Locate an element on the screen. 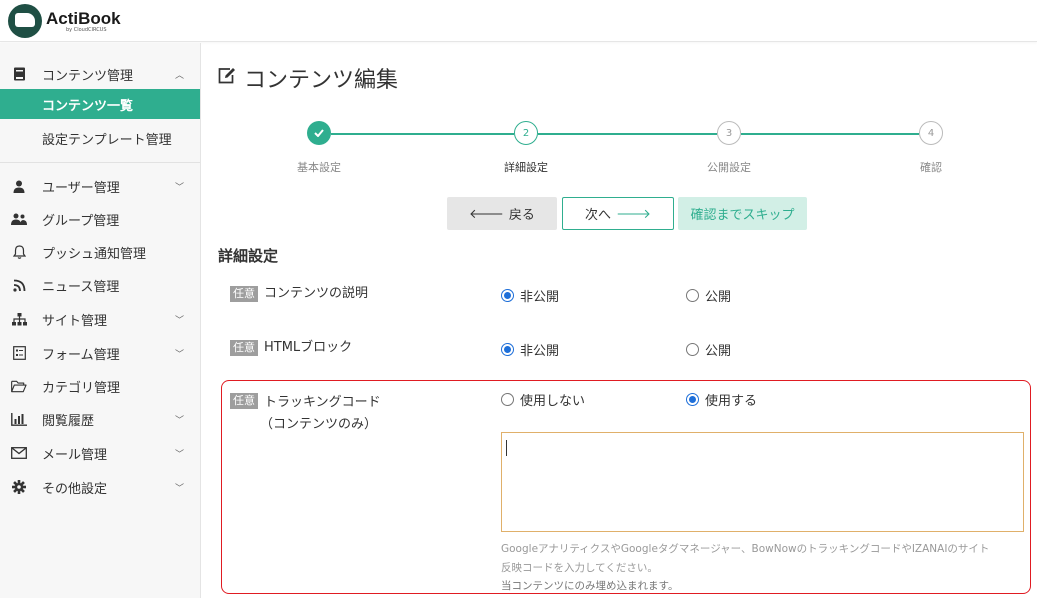  field-label-text: コンテンツの説明 is located at coordinates (316, 293).